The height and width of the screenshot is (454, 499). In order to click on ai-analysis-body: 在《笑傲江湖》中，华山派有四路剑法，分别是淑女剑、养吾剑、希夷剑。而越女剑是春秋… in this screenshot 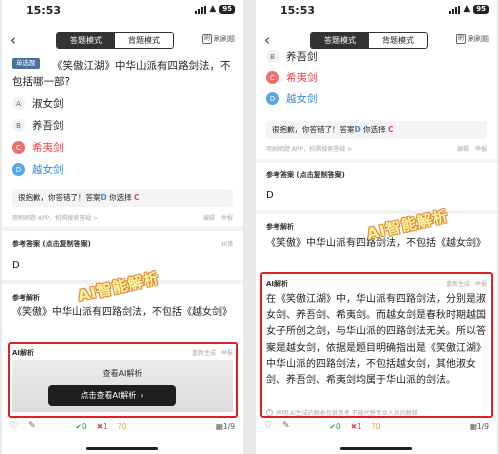, I will do `click(376, 340)`.